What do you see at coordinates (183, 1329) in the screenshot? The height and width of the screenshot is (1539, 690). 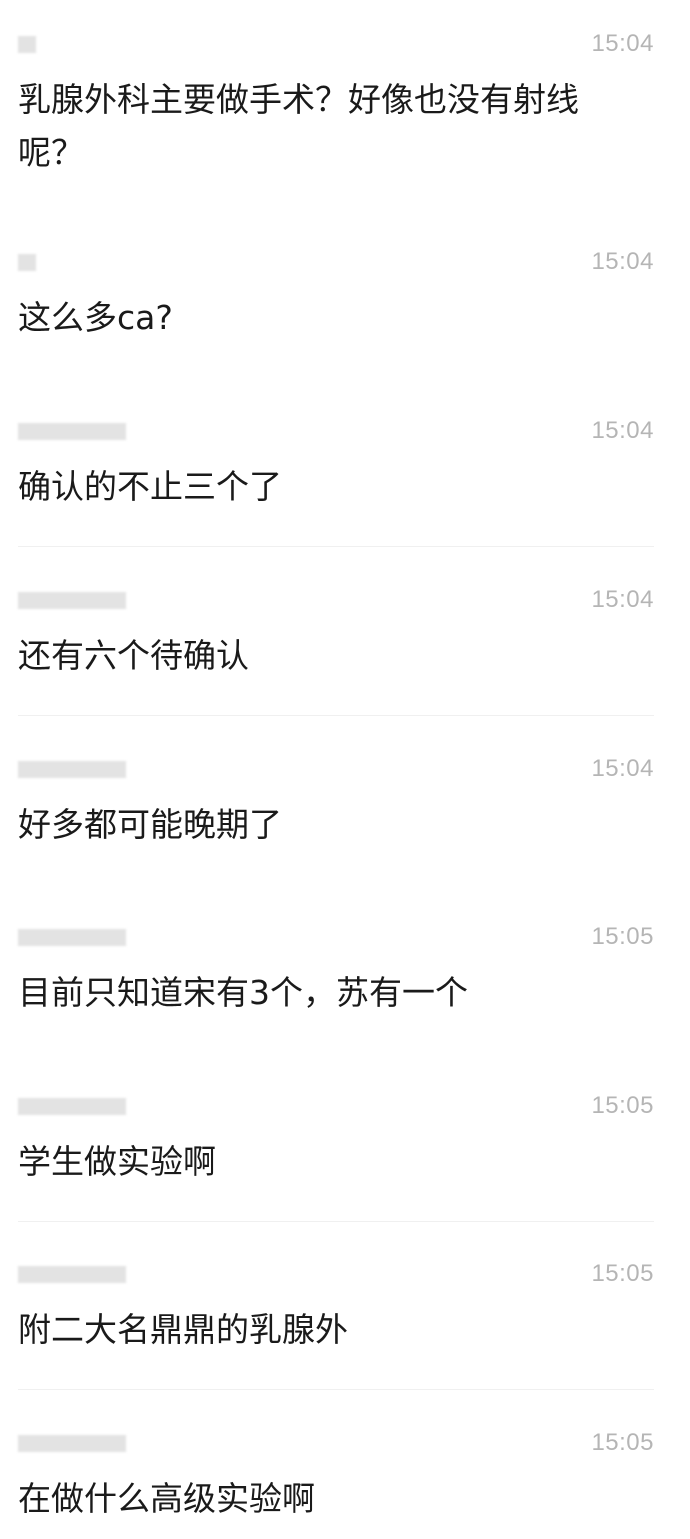 I see `message-text: 附二大名鼎鼎的乳腺外` at bounding box center [183, 1329].